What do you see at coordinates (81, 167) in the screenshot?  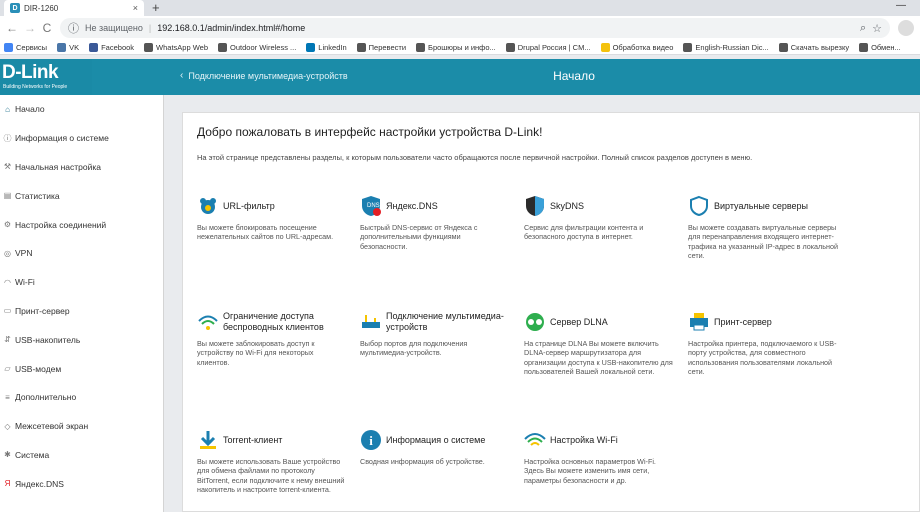 I see `sidebar-item: ⚒ Начальная настройка` at bounding box center [81, 167].